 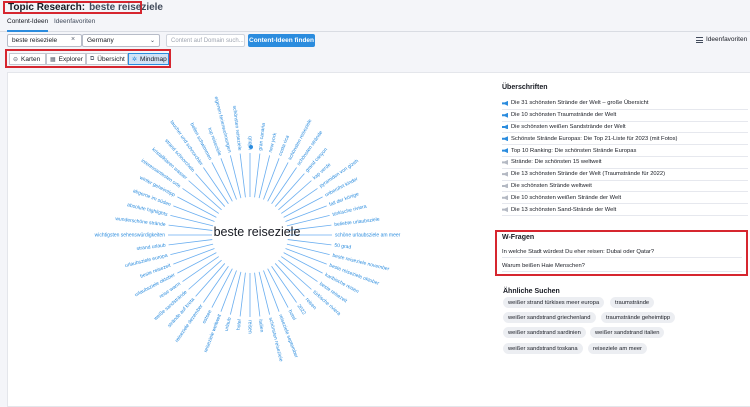 I want to click on heading-item-text: Die 10 schönsten weißen Strände der Welt, so click(x=566, y=197).